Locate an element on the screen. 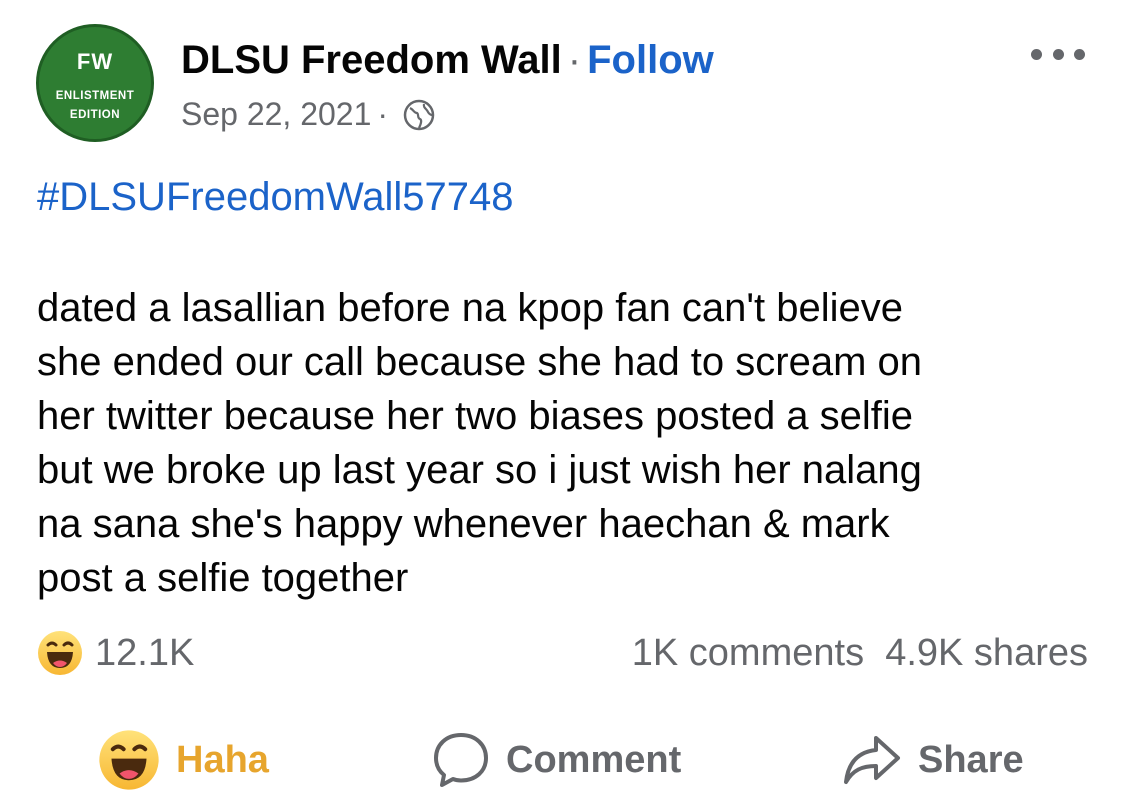 This screenshot has width=1125, height=807. haha-button: Haha is located at coordinates (183, 760).